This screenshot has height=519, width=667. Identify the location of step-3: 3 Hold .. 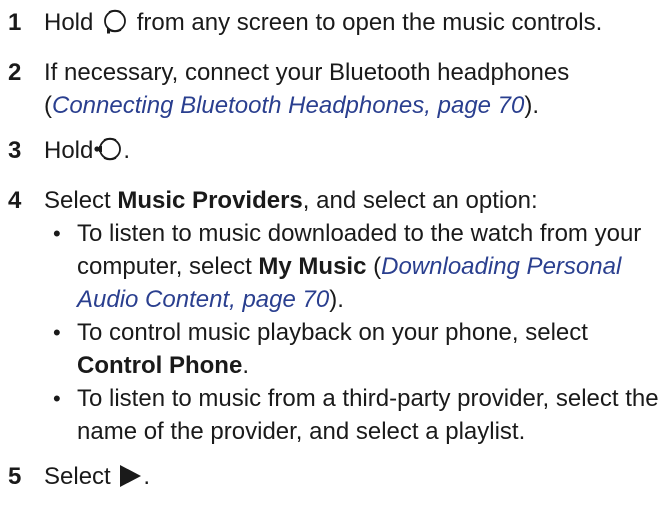
(333, 153).